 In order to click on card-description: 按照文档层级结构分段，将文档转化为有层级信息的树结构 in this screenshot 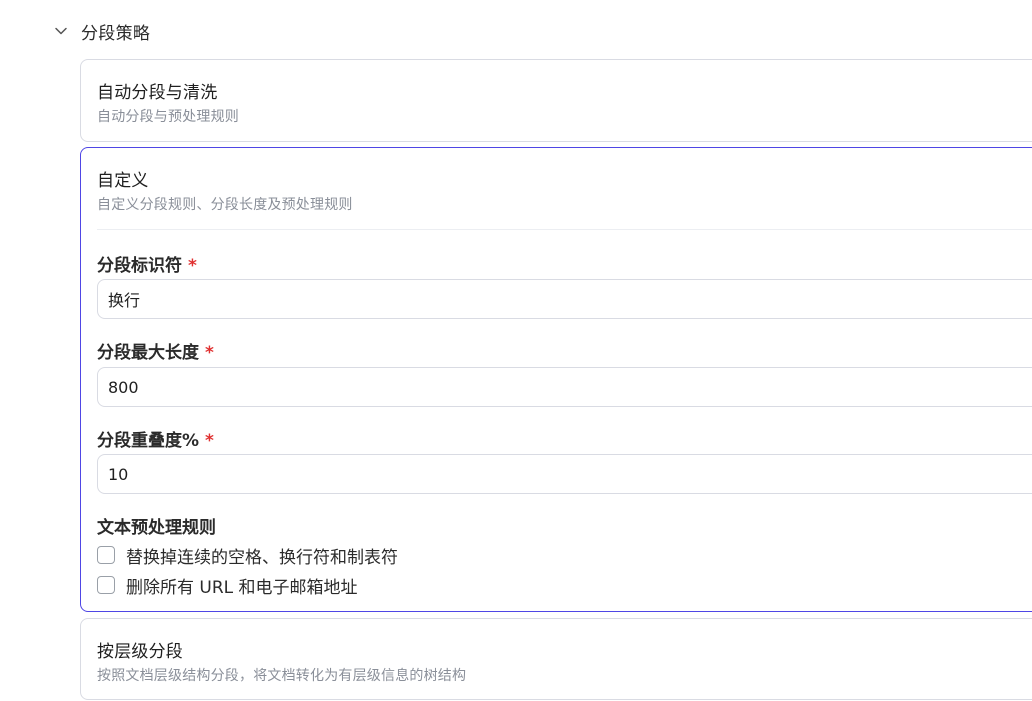, I will do `click(282, 676)`.